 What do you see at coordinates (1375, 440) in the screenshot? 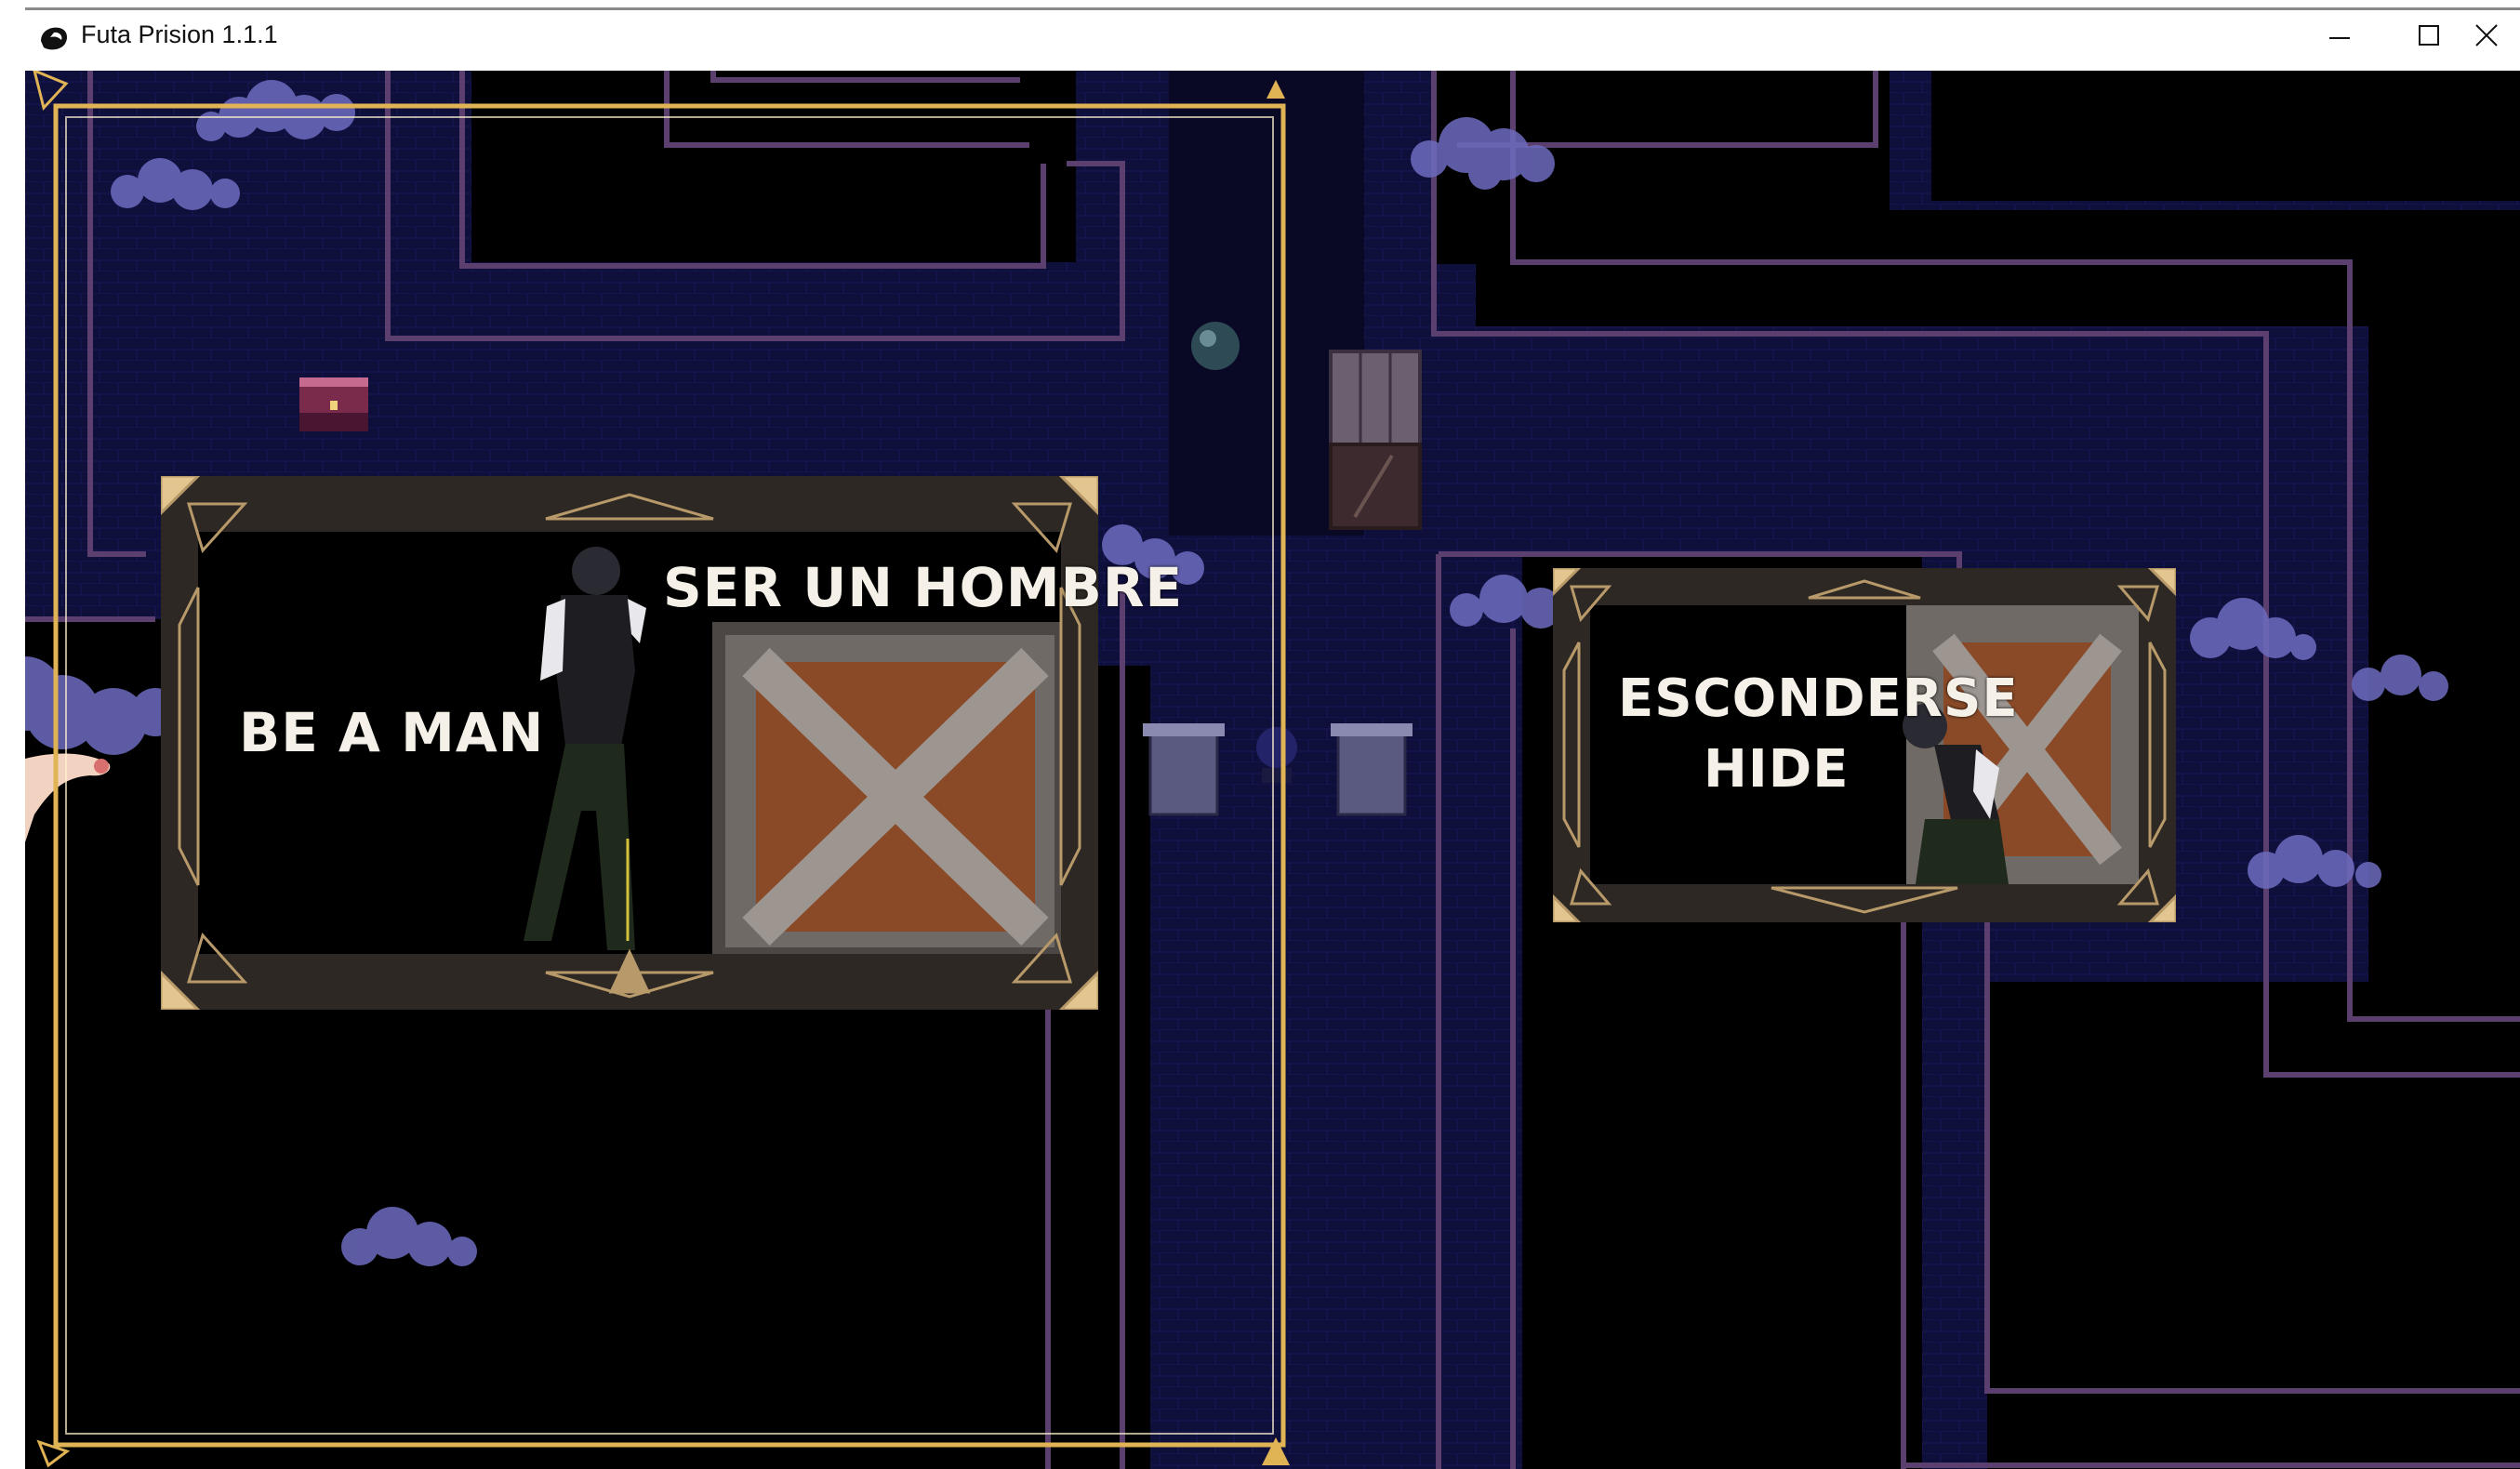
I see `wooden-door` at bounding box center [1375, 440].